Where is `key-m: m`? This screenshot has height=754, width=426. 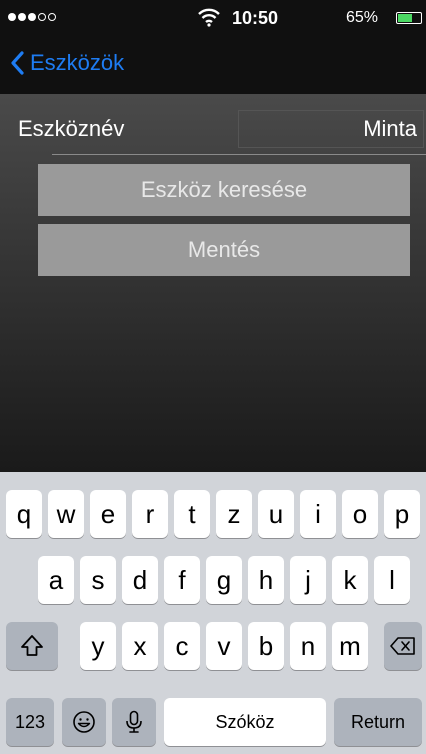
key-m: m is located at coordinates (350, 646).